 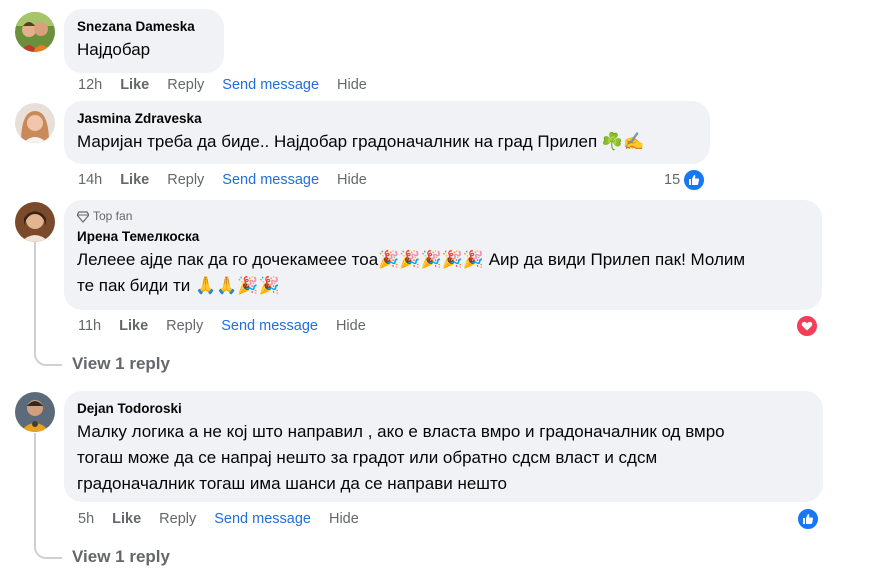 What do you see at coordinates (442, 216) in the screenshot?
I see `top-fan-badge: Top fan` at bounding box center [442, 216].